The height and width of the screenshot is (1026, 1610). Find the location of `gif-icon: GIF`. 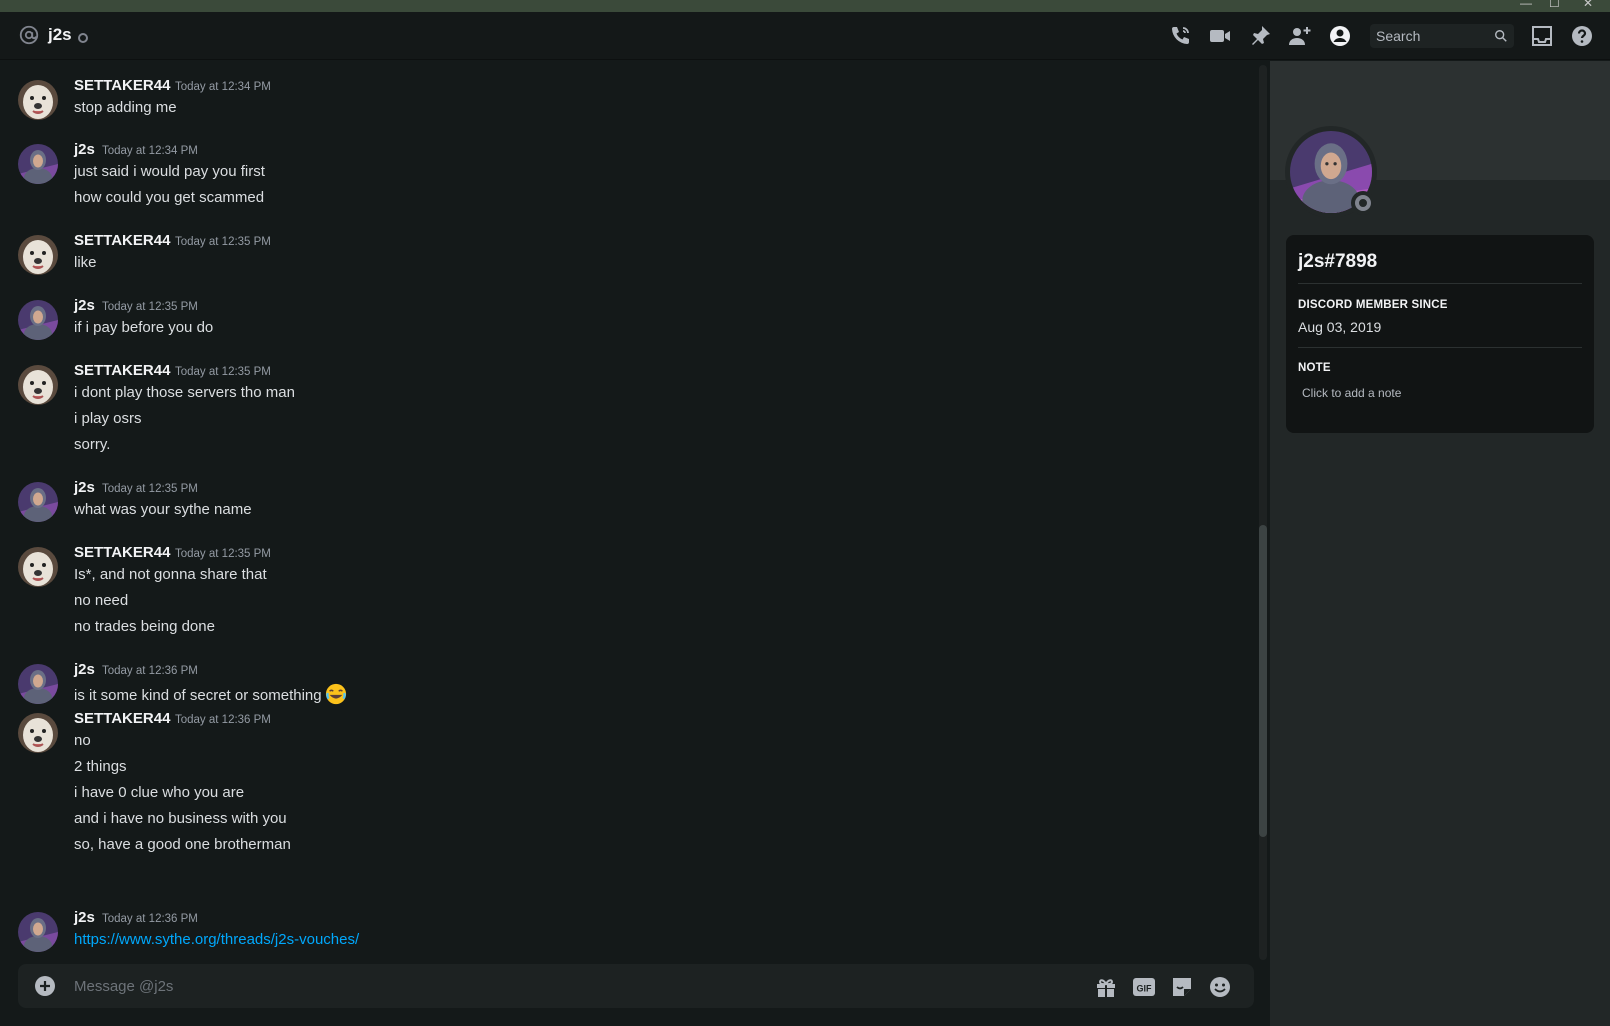

gif-icon: GIF is located at coordinates (1144, 987).